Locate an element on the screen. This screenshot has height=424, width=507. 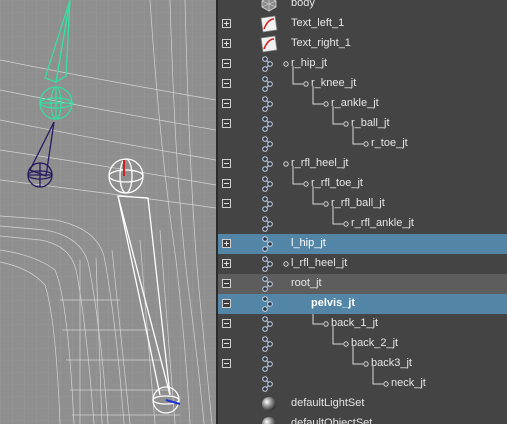
outliner-row-label: r_hip_jt is located at coordinates (309, 63).